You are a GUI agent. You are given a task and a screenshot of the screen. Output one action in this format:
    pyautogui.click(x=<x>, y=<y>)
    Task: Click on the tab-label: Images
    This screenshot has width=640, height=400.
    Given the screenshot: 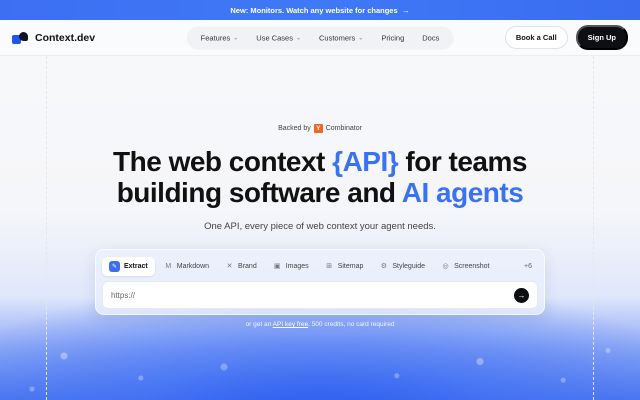 What is the action you would take?
    pyautogui.click(x=297, y=266)
    